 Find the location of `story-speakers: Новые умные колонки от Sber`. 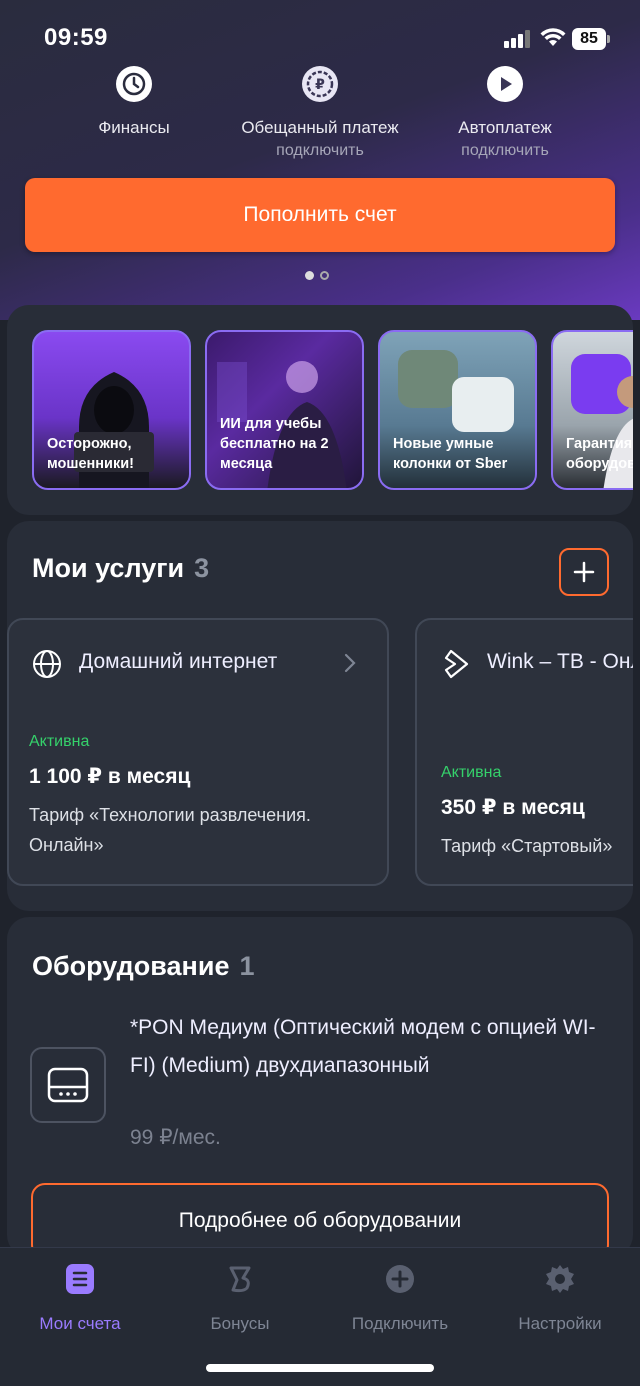

story-speakers: Новые умные колонки от Sber is located at coordinates (457, 410).